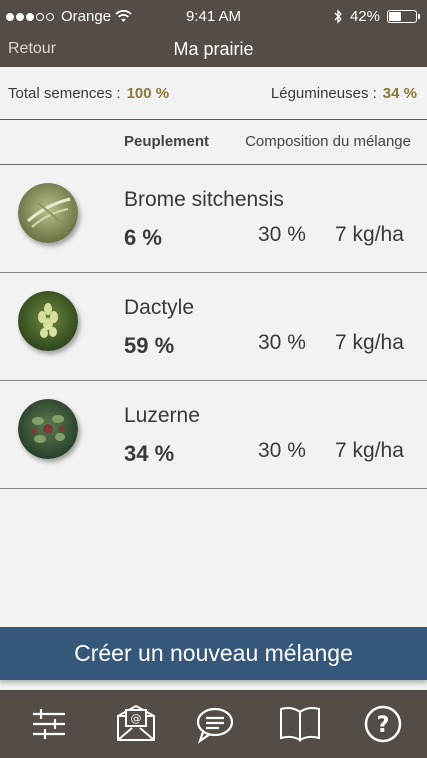 Image resolution: width=427 pixels, height=758 pixels. I want to click on seeds-total: Total semences : 100 %, so click(88, 93).